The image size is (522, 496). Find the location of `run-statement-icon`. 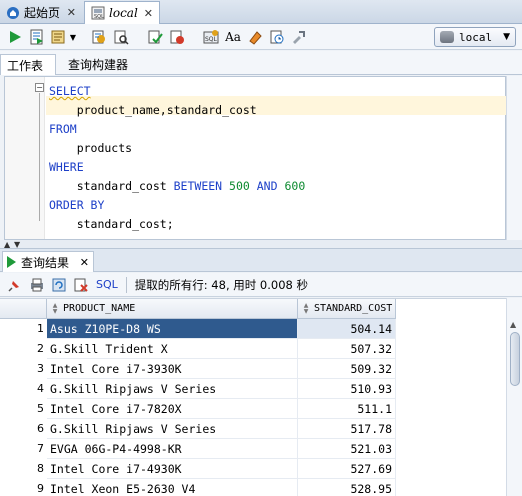

run-statement-icon is located at coordinates (15, 37).